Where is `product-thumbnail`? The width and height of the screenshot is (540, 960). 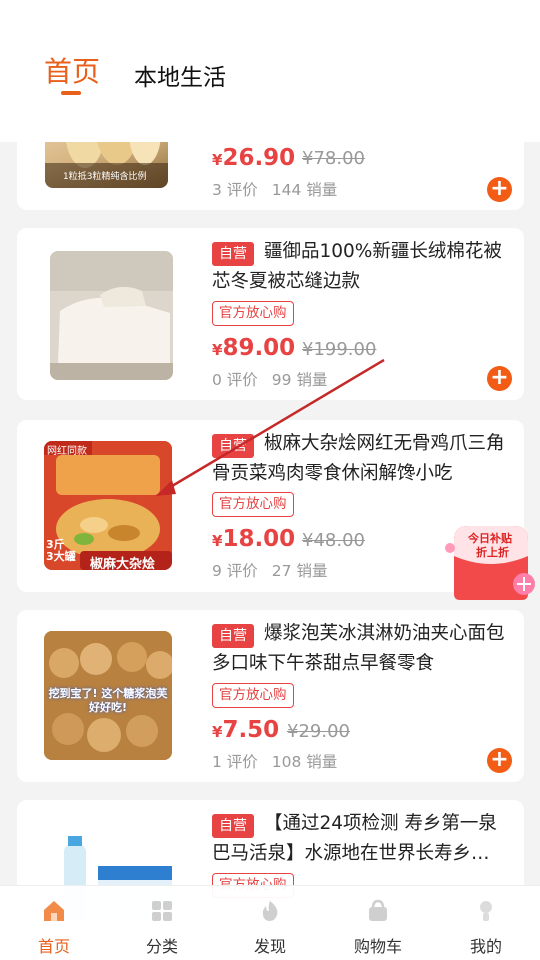
product-thumbnail is located at coordinates (111, 315).